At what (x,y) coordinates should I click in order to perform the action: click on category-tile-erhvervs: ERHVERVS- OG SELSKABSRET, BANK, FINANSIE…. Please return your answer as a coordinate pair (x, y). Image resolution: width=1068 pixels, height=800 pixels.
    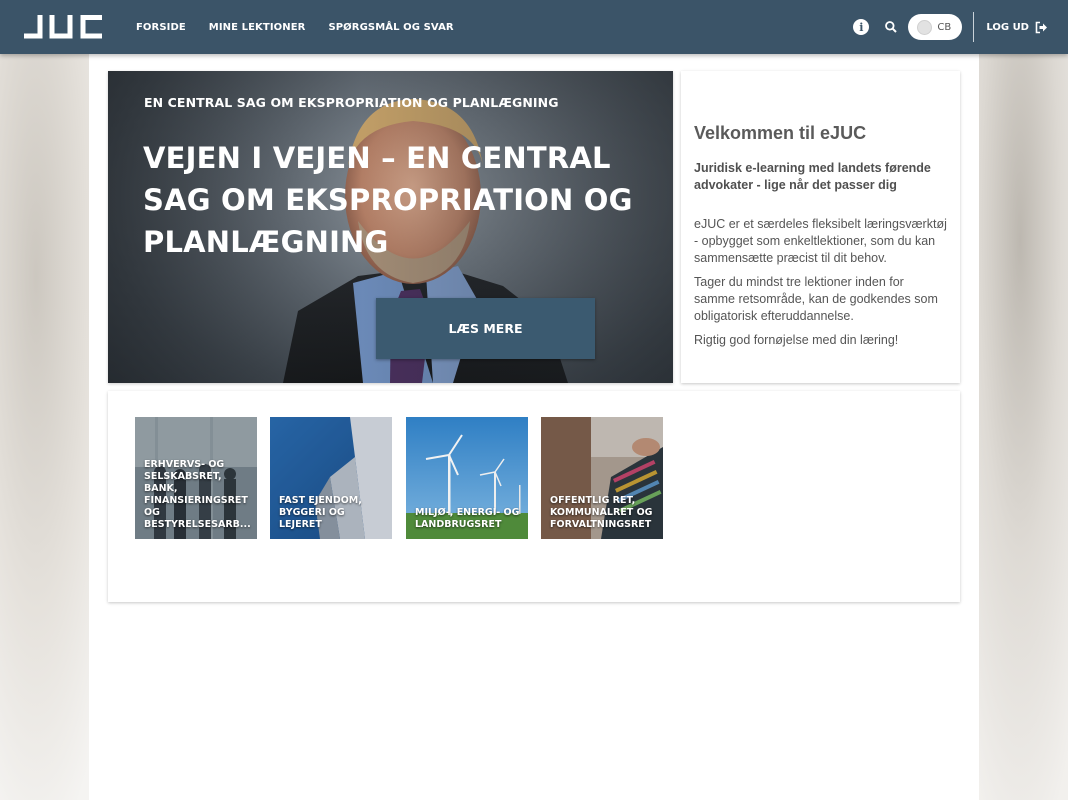
    Looking at the image, I should click on (196, 478).